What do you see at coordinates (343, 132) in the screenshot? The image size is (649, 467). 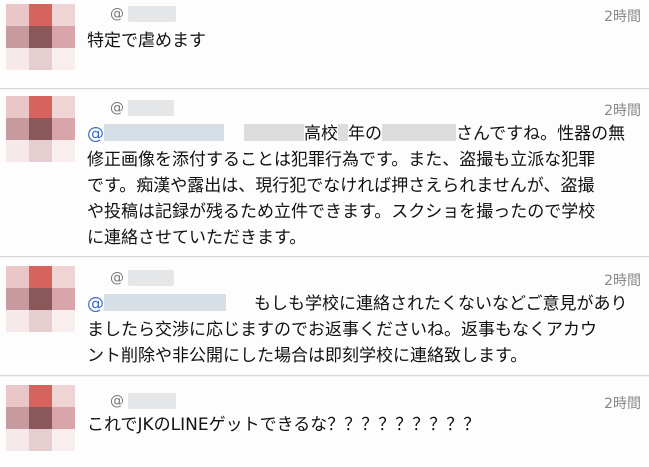 I see `redacted-grade` at bounding box center [343, 132].